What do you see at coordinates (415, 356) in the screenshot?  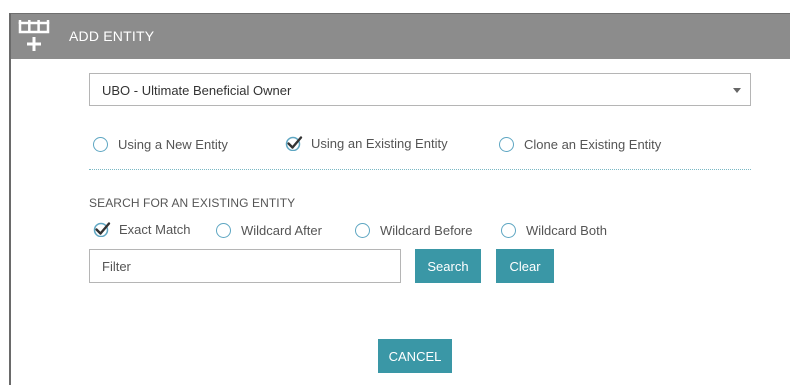 I see `cancel-button: CANCEL` at bounding box center [415, 356].